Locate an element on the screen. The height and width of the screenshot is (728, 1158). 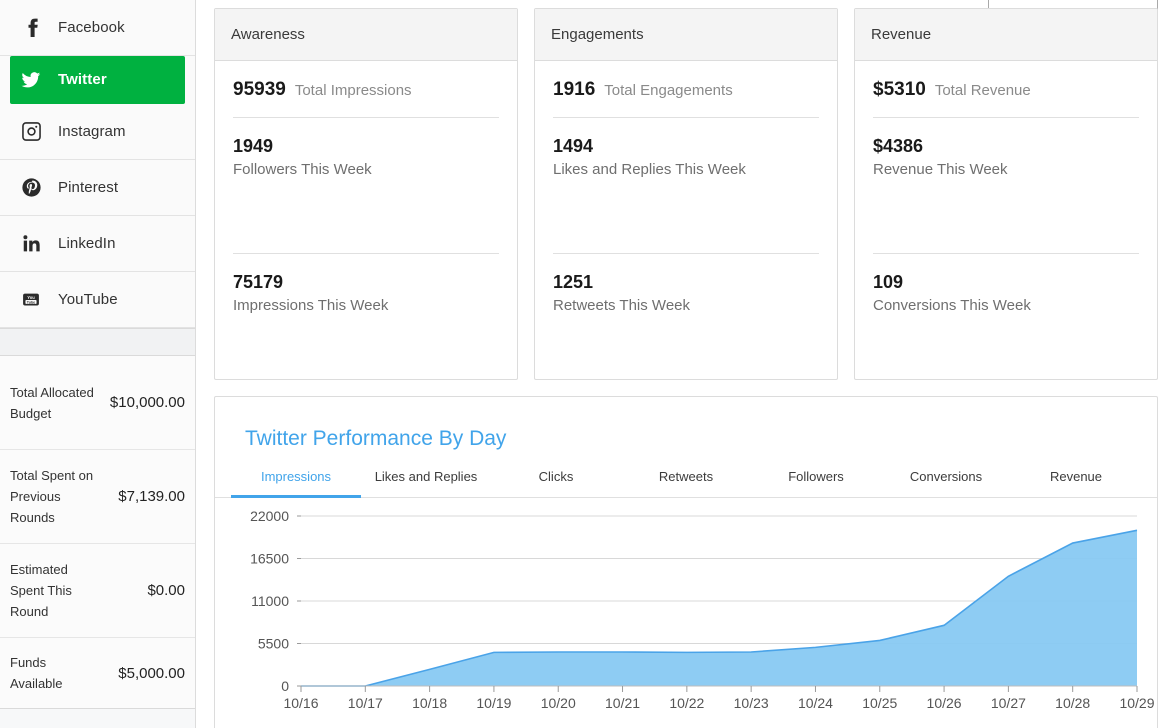
tab-followers: Followers is located at coordinates (816, 477).